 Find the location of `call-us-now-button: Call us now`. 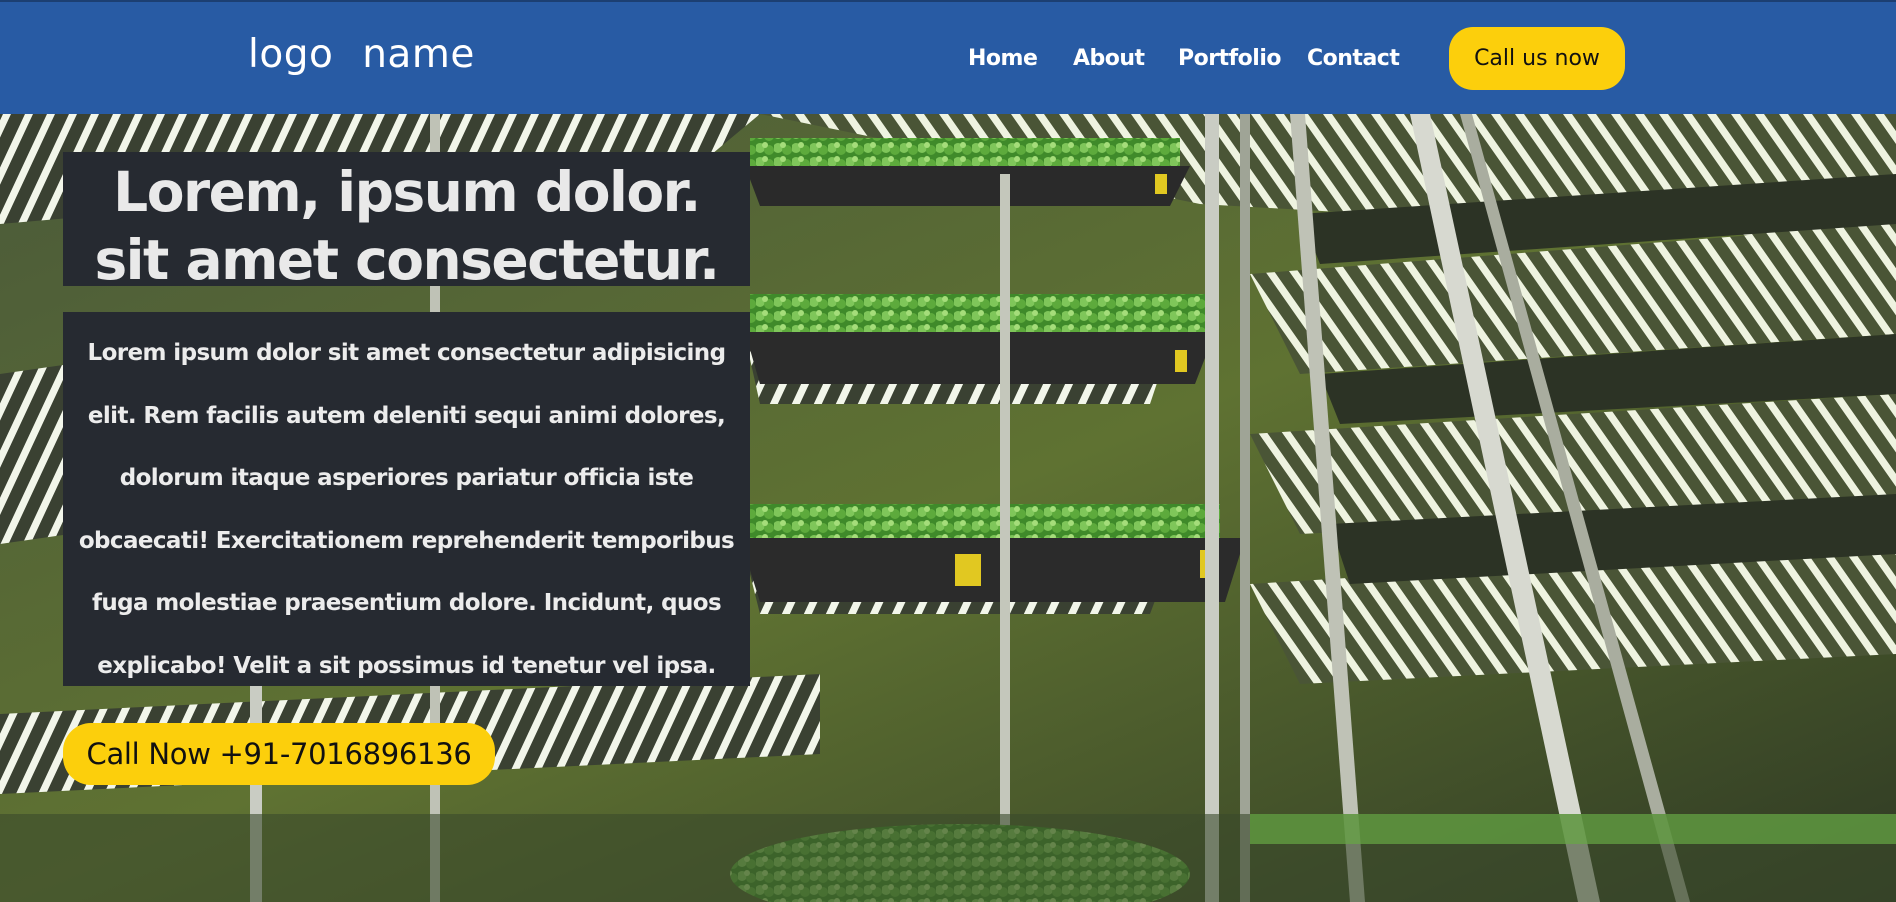

call-us-now-button: Call us now is located at coordinates (1537, 58).